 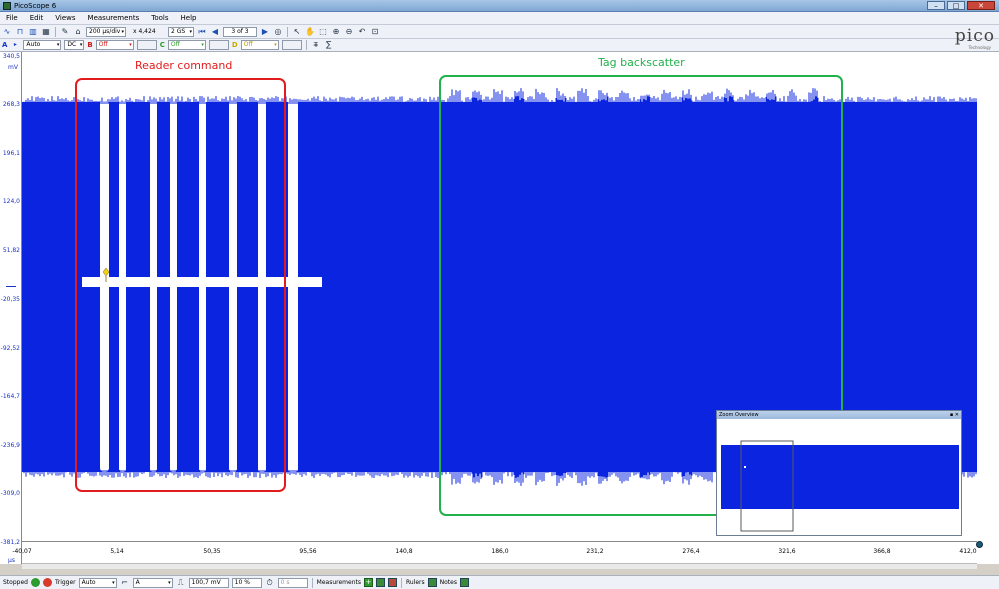 What do you see at coordinates (175, 44) in the screenshot?
I see `channel-c-range: Off` at bounding box center [175, 44].